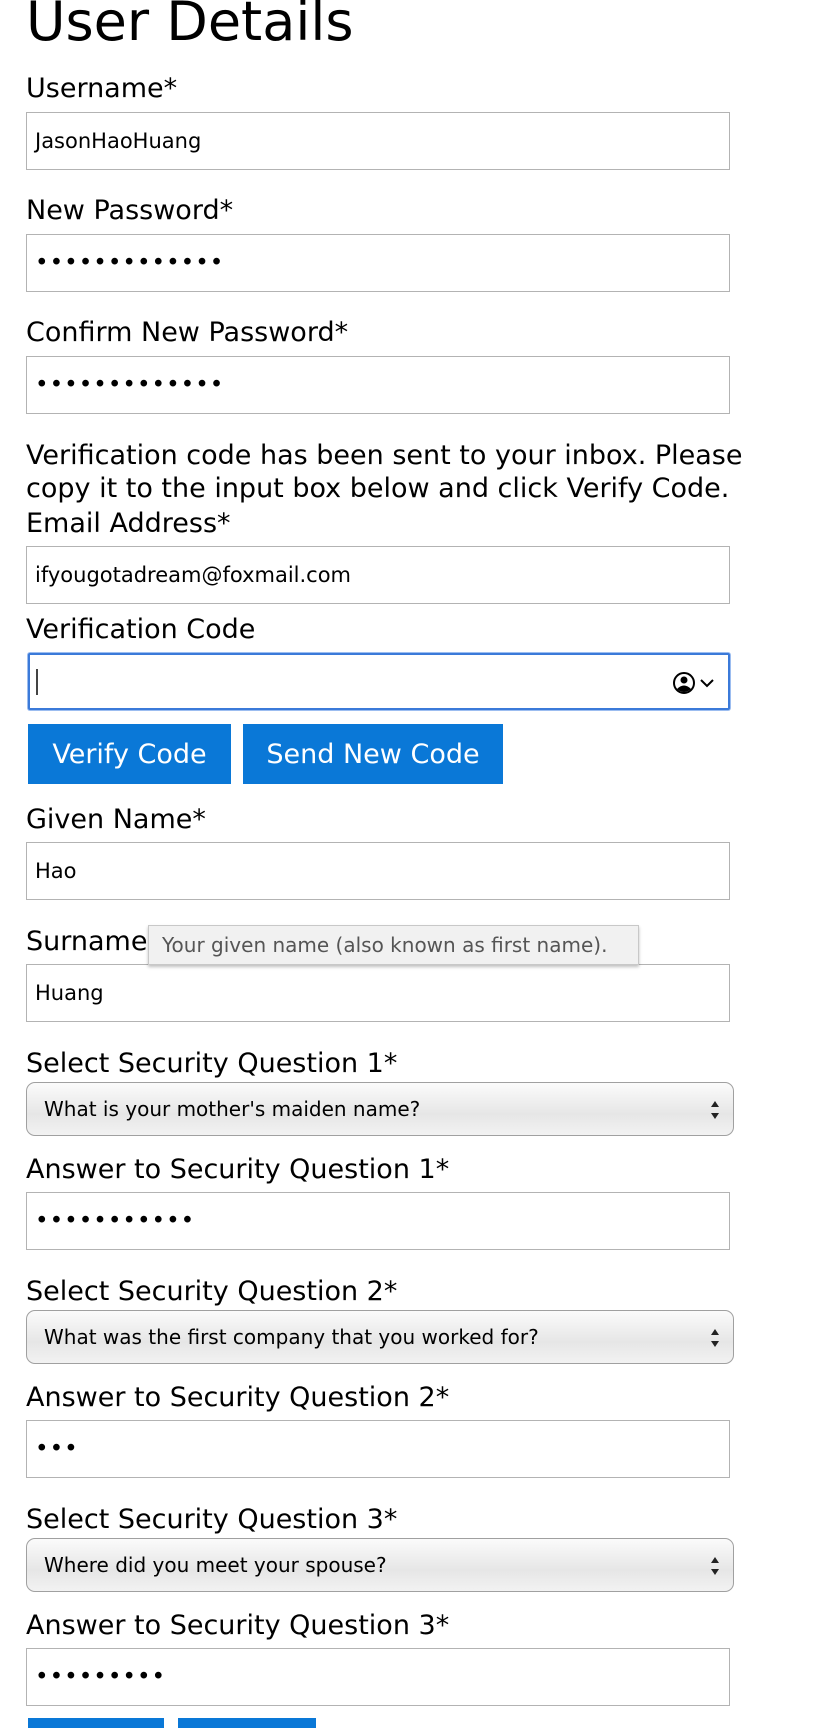  I want to click on text-caret, so click(37, 682).